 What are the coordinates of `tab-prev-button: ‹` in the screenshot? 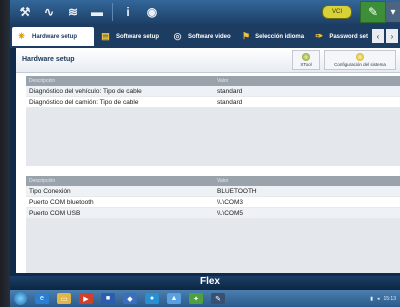 It's located at (378, 36).